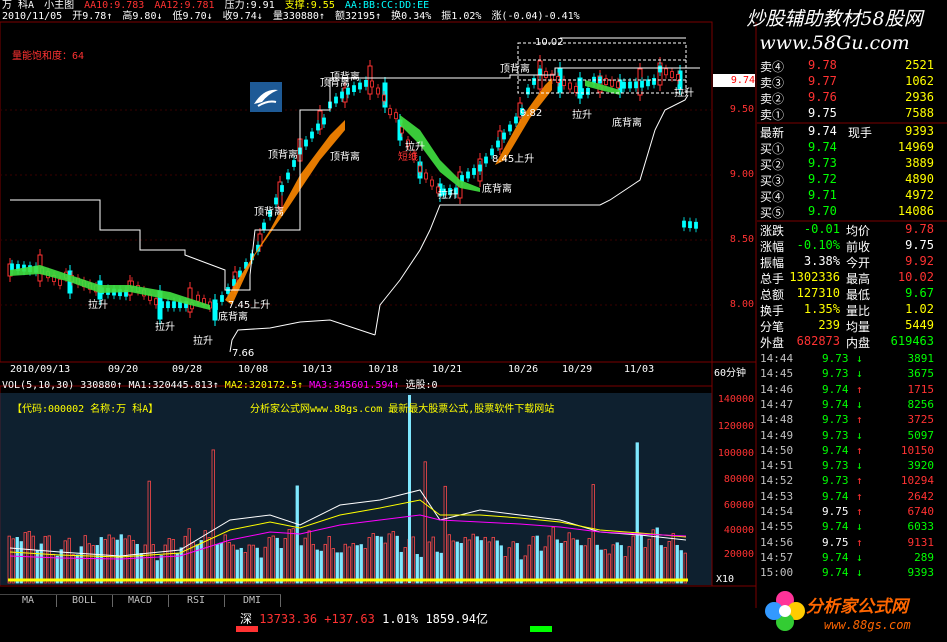  Describe the element at coordinates (28, 600) in the screenshot. I see `tab-ma: MA` at that location.